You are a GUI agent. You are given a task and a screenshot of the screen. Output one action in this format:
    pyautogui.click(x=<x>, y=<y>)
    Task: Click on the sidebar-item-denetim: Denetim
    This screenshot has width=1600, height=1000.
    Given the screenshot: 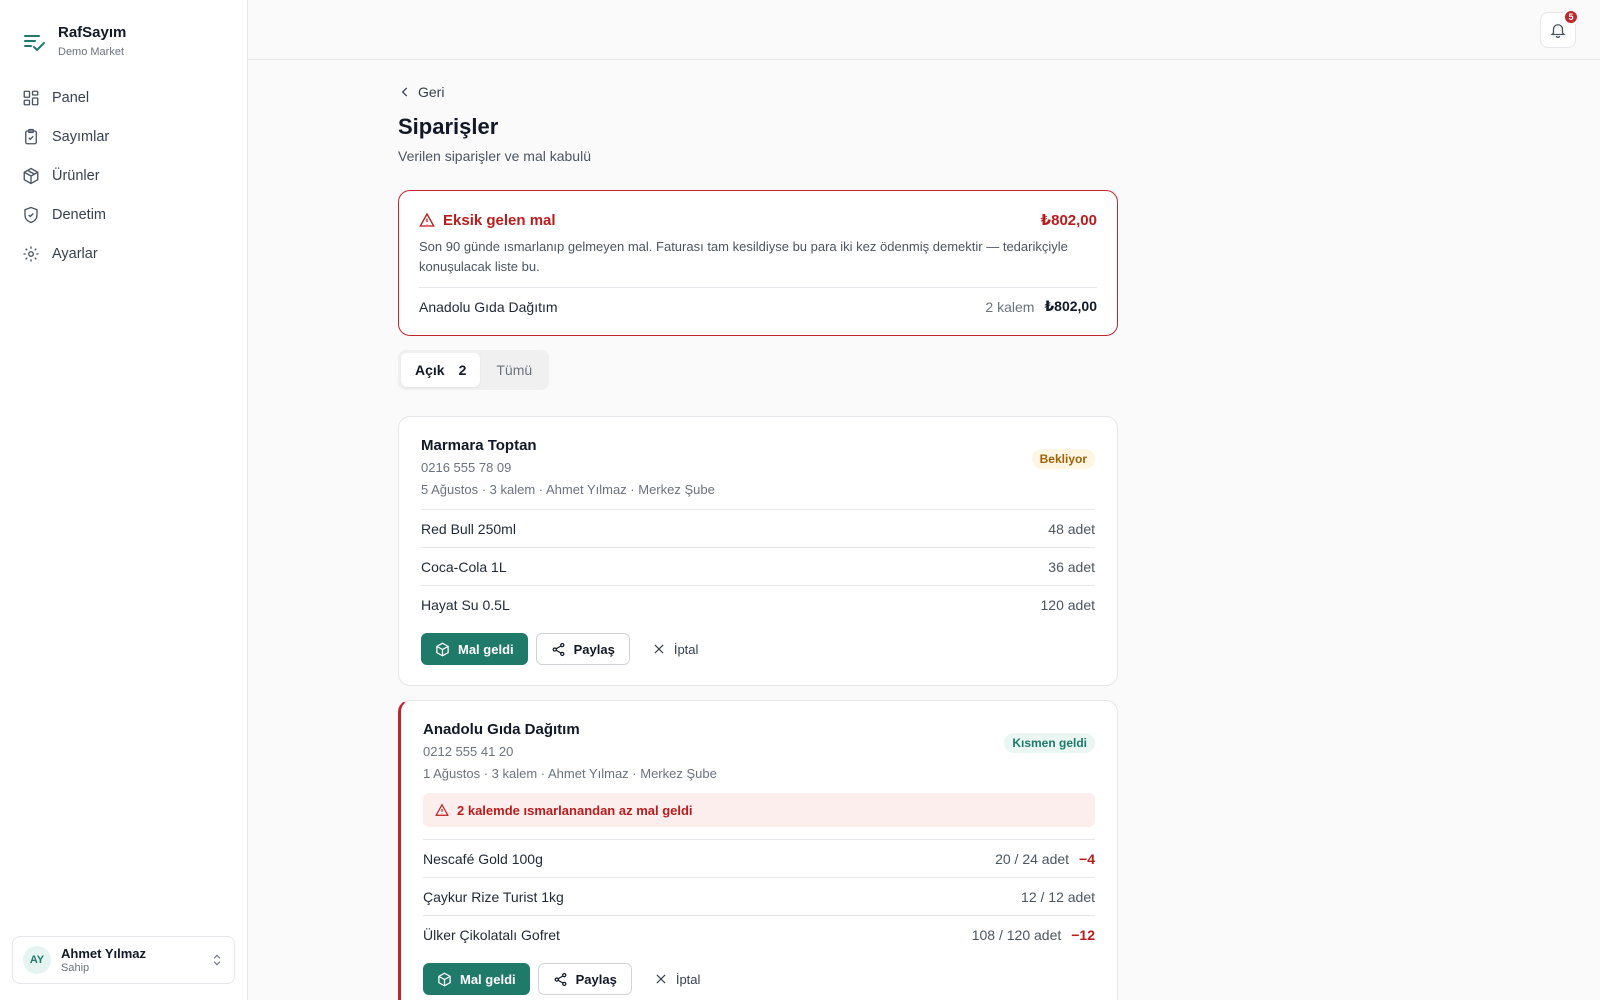 What is the action you would take?
    pyautogui.click(x=124, y=214)
    